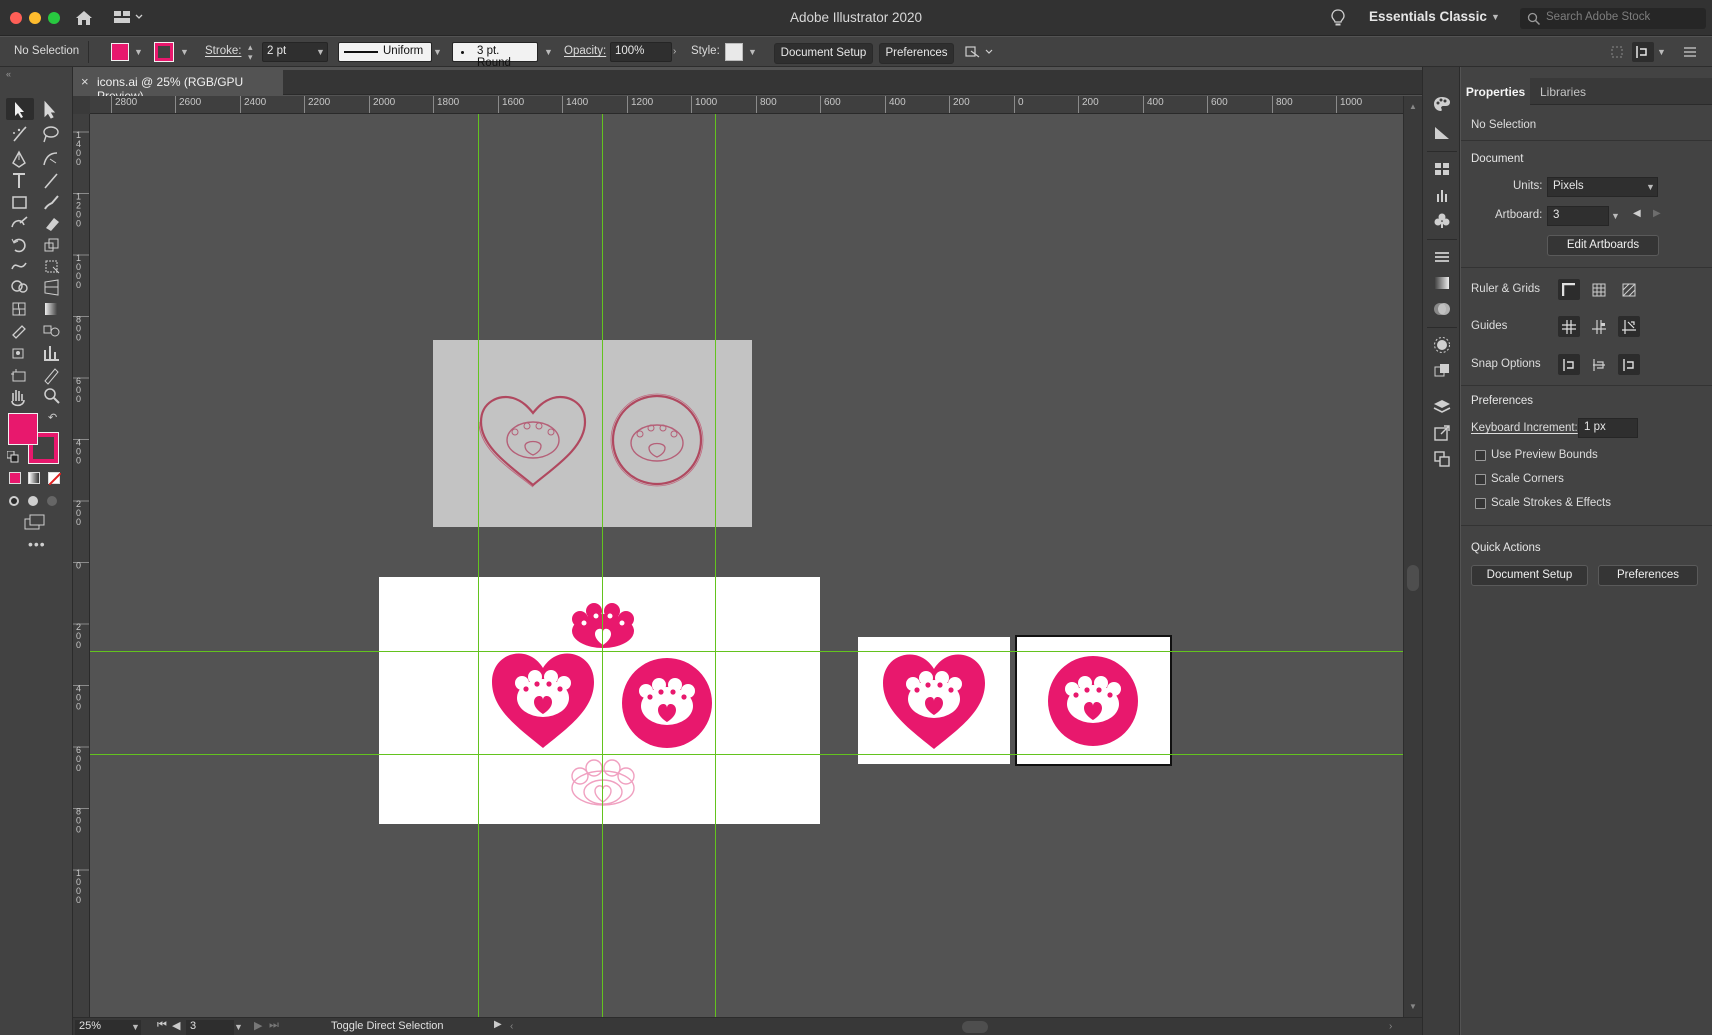  What do you see at coordinates (1603, 245) in the screenshot?
I see `edit-artboards-button: Edit Artboards` at bounding box center [1603, 245].